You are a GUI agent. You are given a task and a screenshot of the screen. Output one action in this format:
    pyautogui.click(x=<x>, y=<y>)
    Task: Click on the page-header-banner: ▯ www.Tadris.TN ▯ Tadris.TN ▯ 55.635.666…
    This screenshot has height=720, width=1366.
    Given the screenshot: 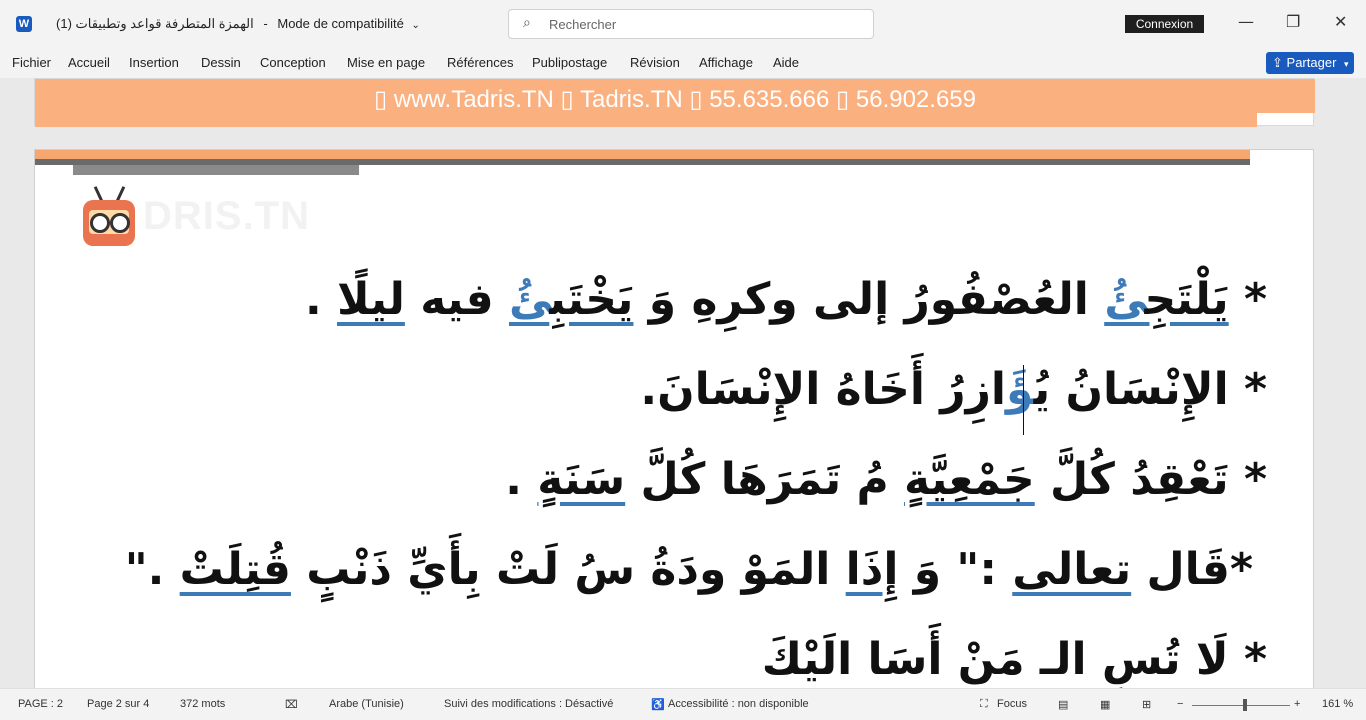 What is the action you would take?
    pyautogui.click(x=674, y=102)
    